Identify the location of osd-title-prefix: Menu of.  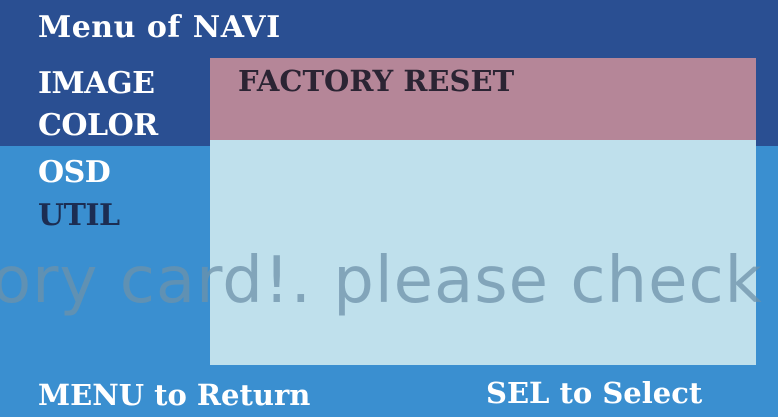
(109, 27).